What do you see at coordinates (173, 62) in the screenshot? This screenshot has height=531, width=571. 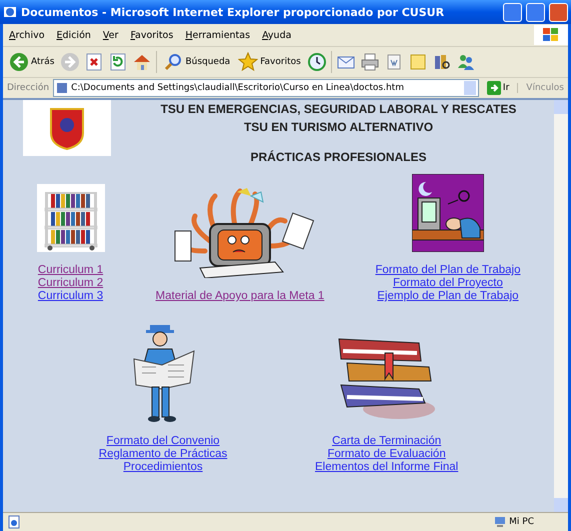 I see `search-icon` at bounding box center [173, 62].